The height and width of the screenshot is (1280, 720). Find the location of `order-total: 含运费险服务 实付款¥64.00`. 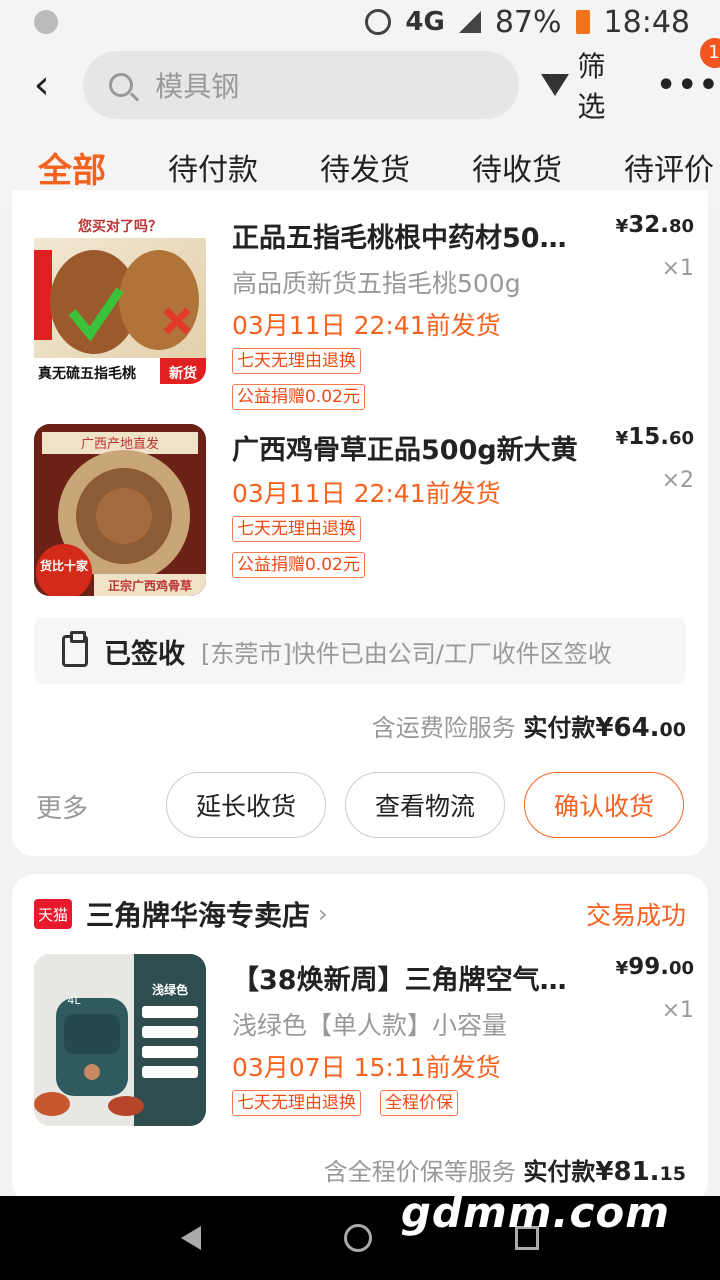

order-total: 含运费险服务 实付款¥64.00 is located at coordinates (529, 725).